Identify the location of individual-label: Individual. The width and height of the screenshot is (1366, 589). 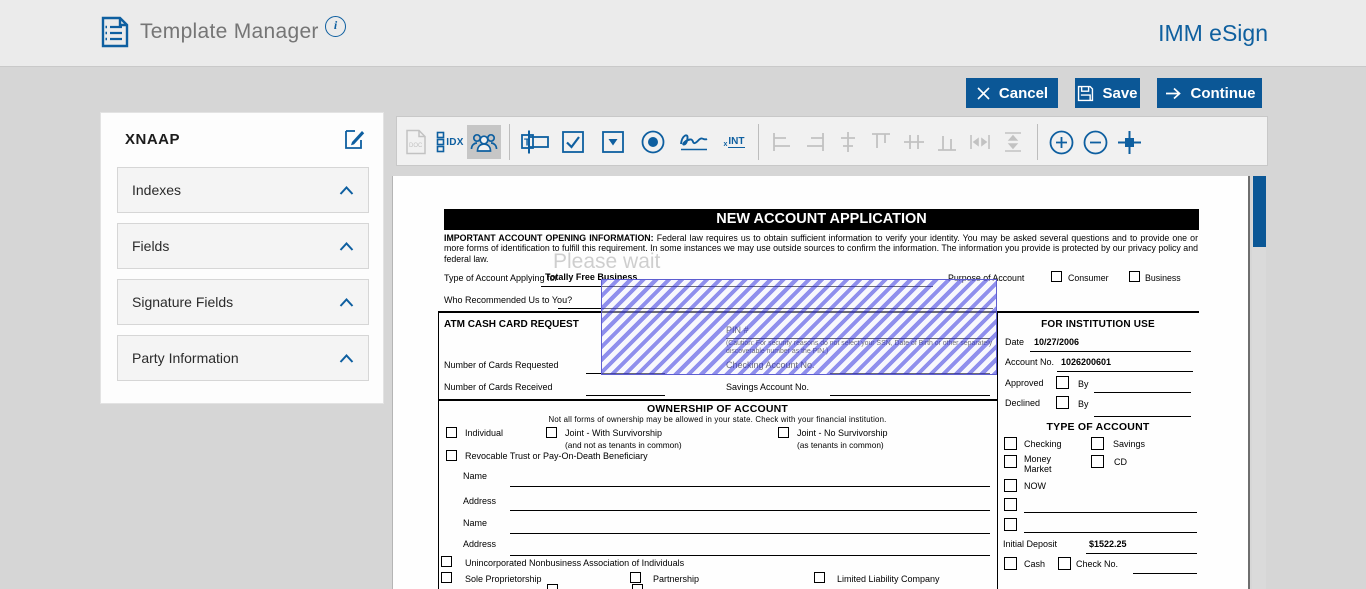
(484, 433).